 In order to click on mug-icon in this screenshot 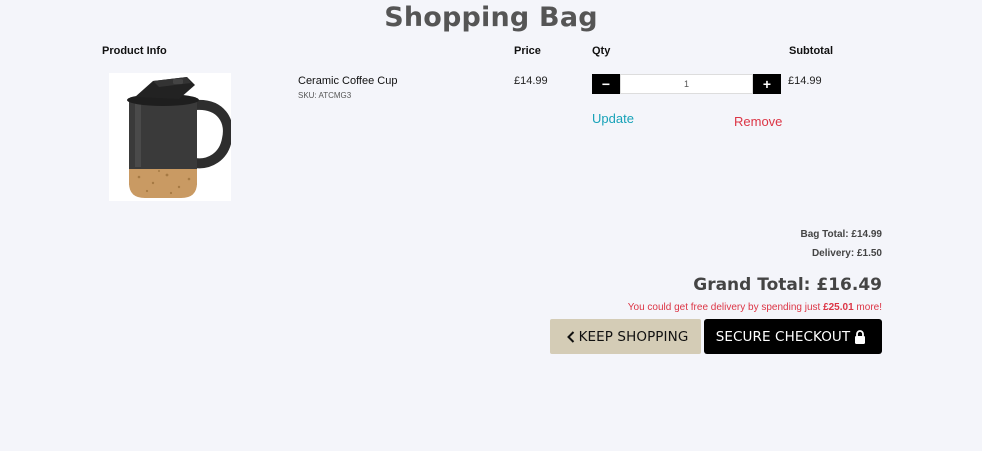, I will do `click(180, 137)`.